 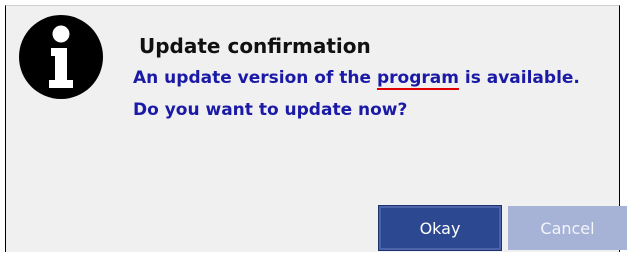 What do you see at coordinates (417, 78) in the screenshot?
I see `misspelled-word-program: program` at bounding box center [417, 78].